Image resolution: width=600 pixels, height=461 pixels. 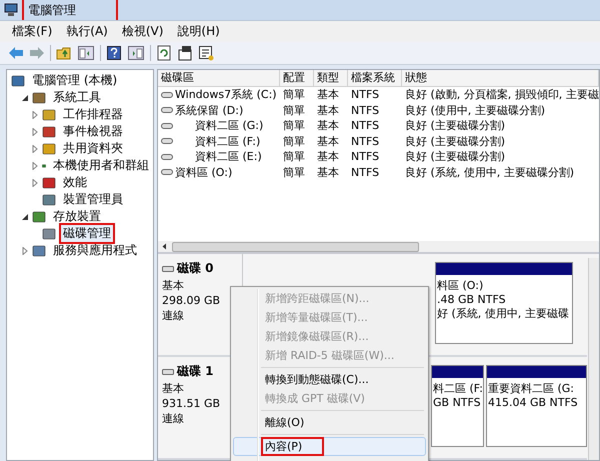 What do you see at coordinates (143, 31) in the screenshot?
I see `menu-item: 檢視(V)` at bounding box center [143, 31].